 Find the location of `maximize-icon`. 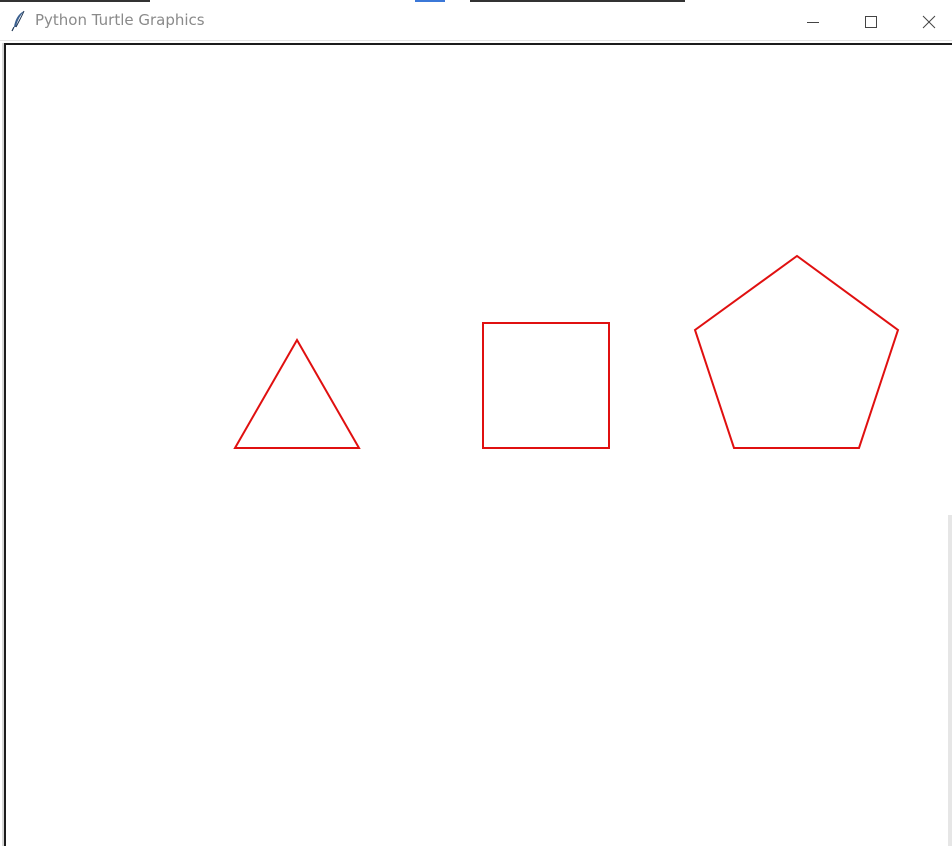

maximize-icon is located at coordinates (871, 22).